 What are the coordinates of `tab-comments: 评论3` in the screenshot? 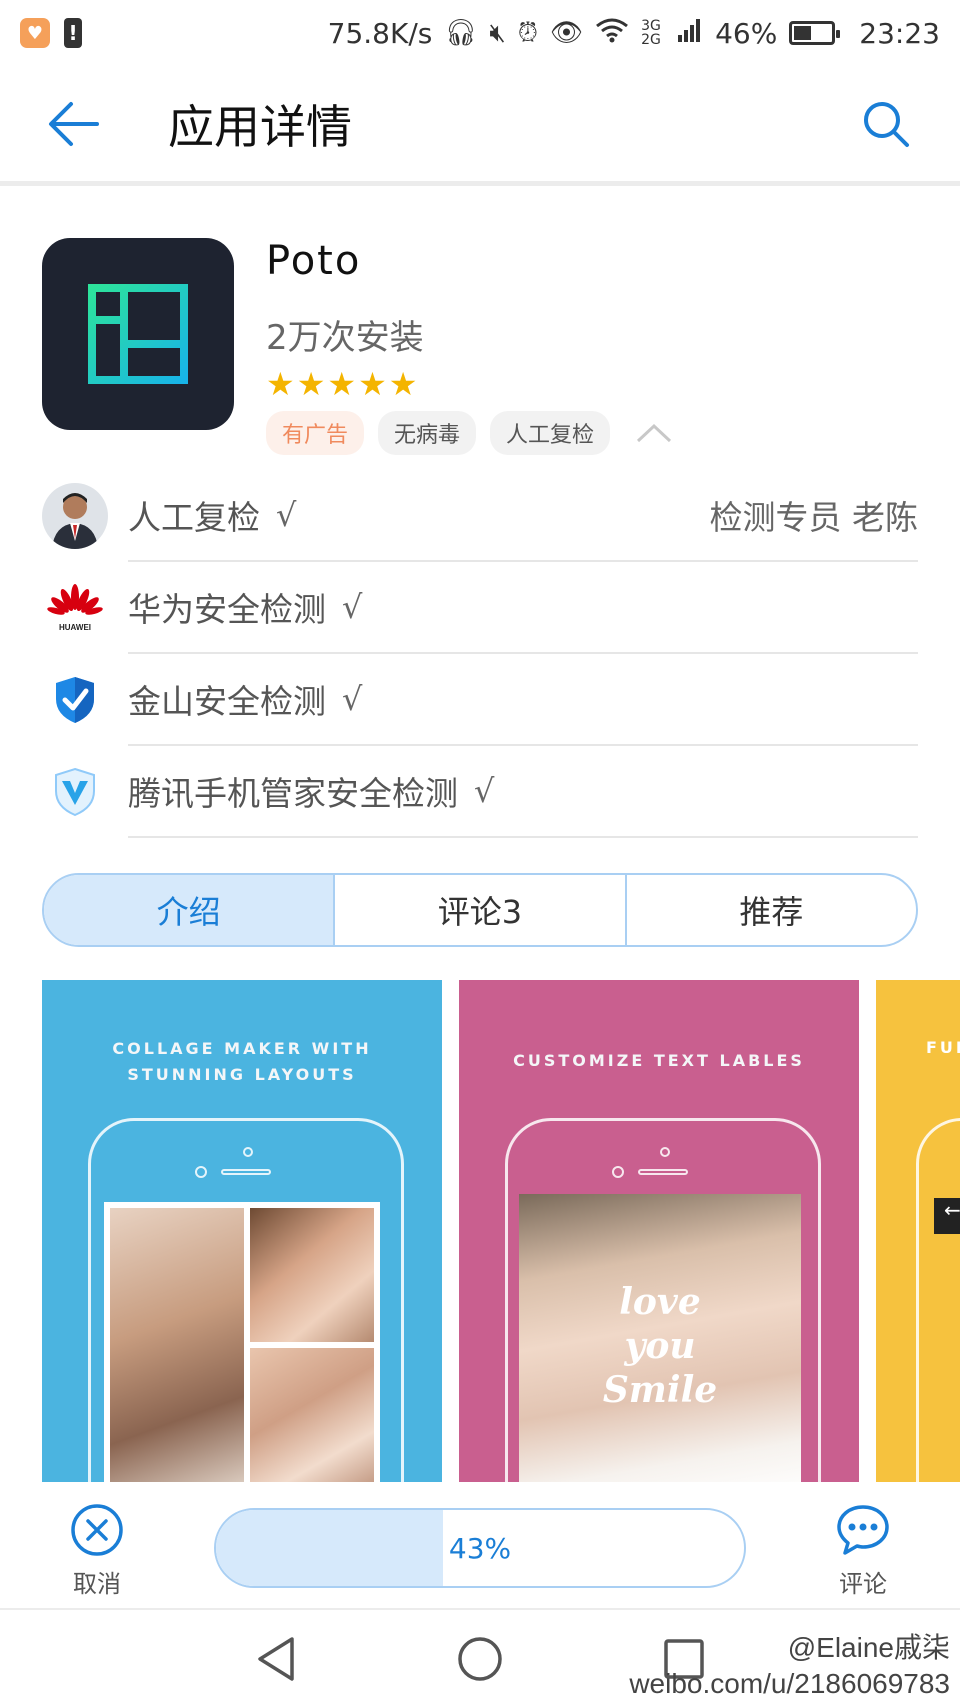 It's located at (478, 910).